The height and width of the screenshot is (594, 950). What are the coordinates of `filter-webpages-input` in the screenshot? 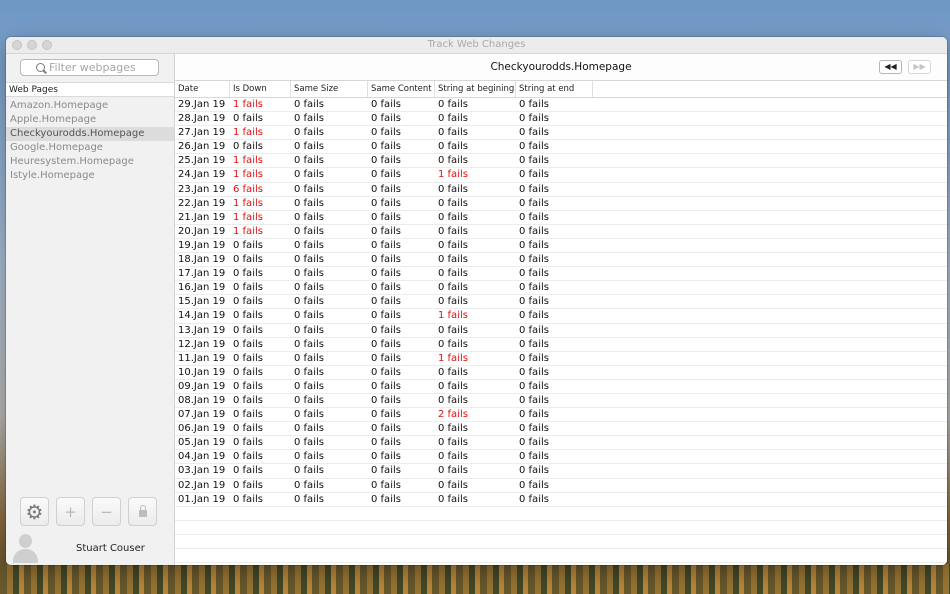 It's located at (99, 67).